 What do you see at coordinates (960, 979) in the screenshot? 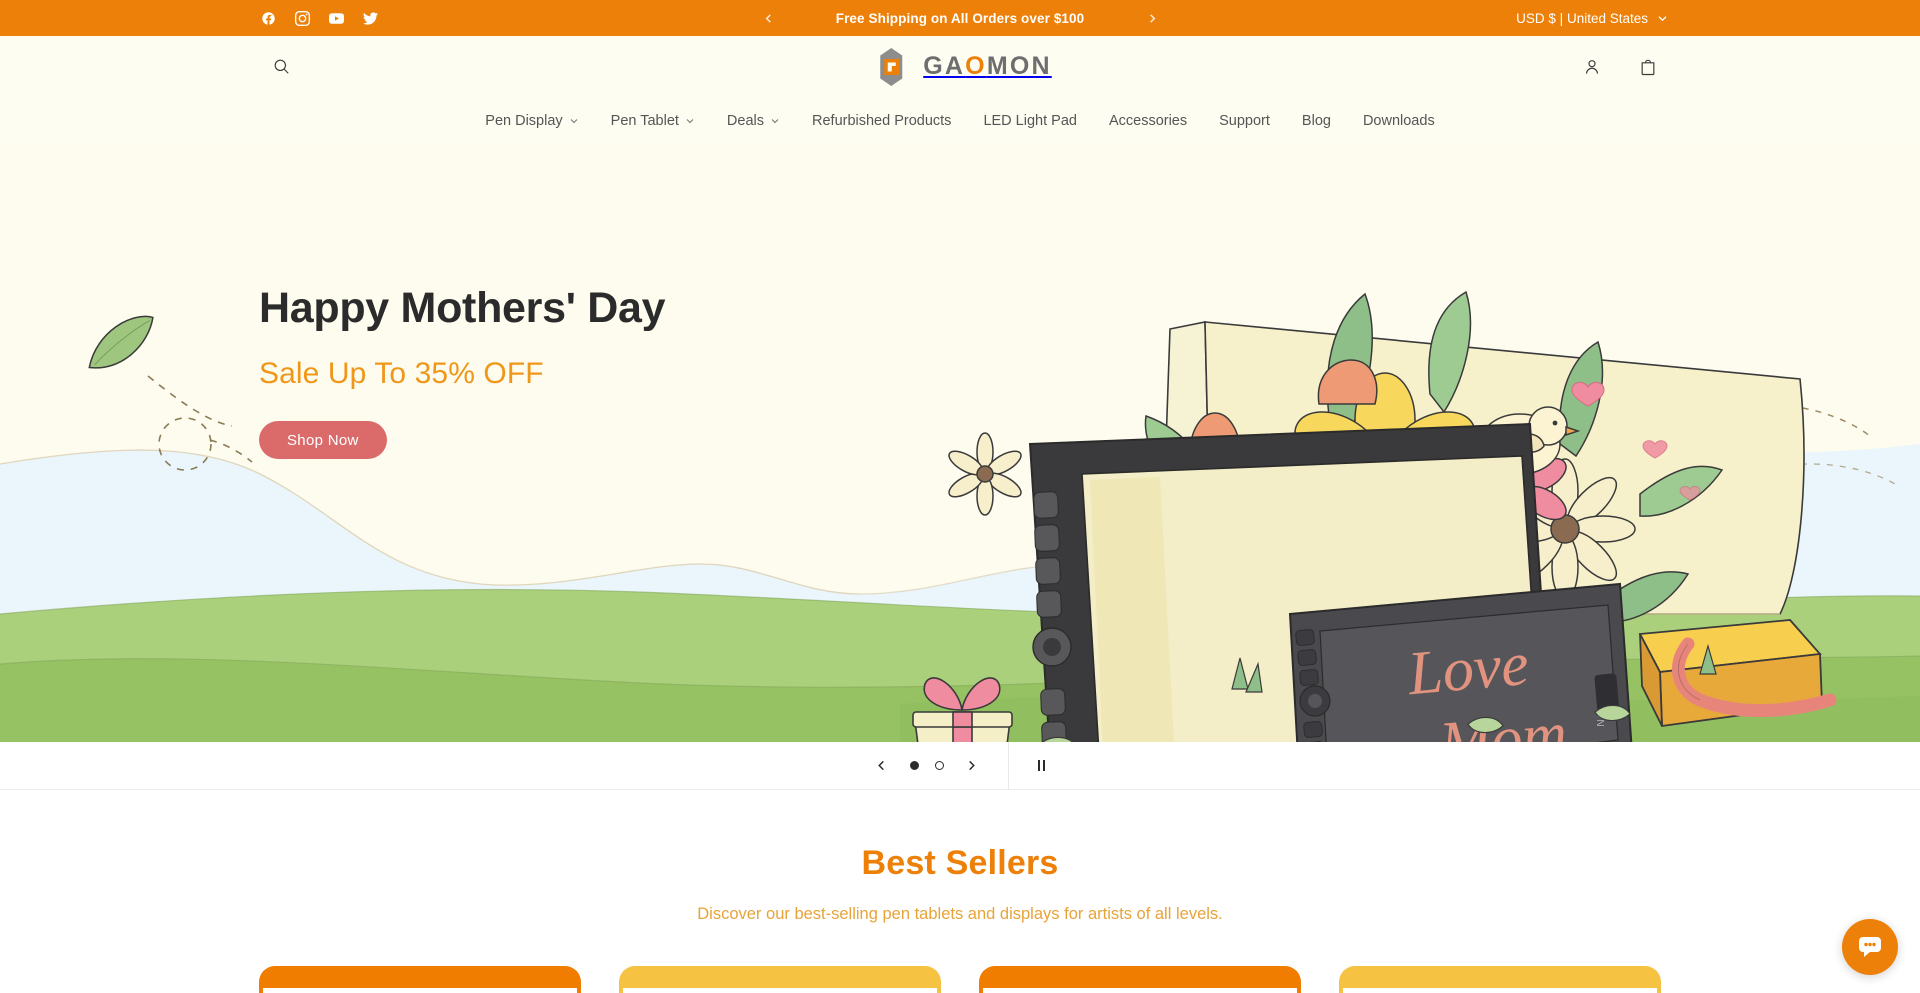
I see `product-card-grid` at bounding box center [960, 979].